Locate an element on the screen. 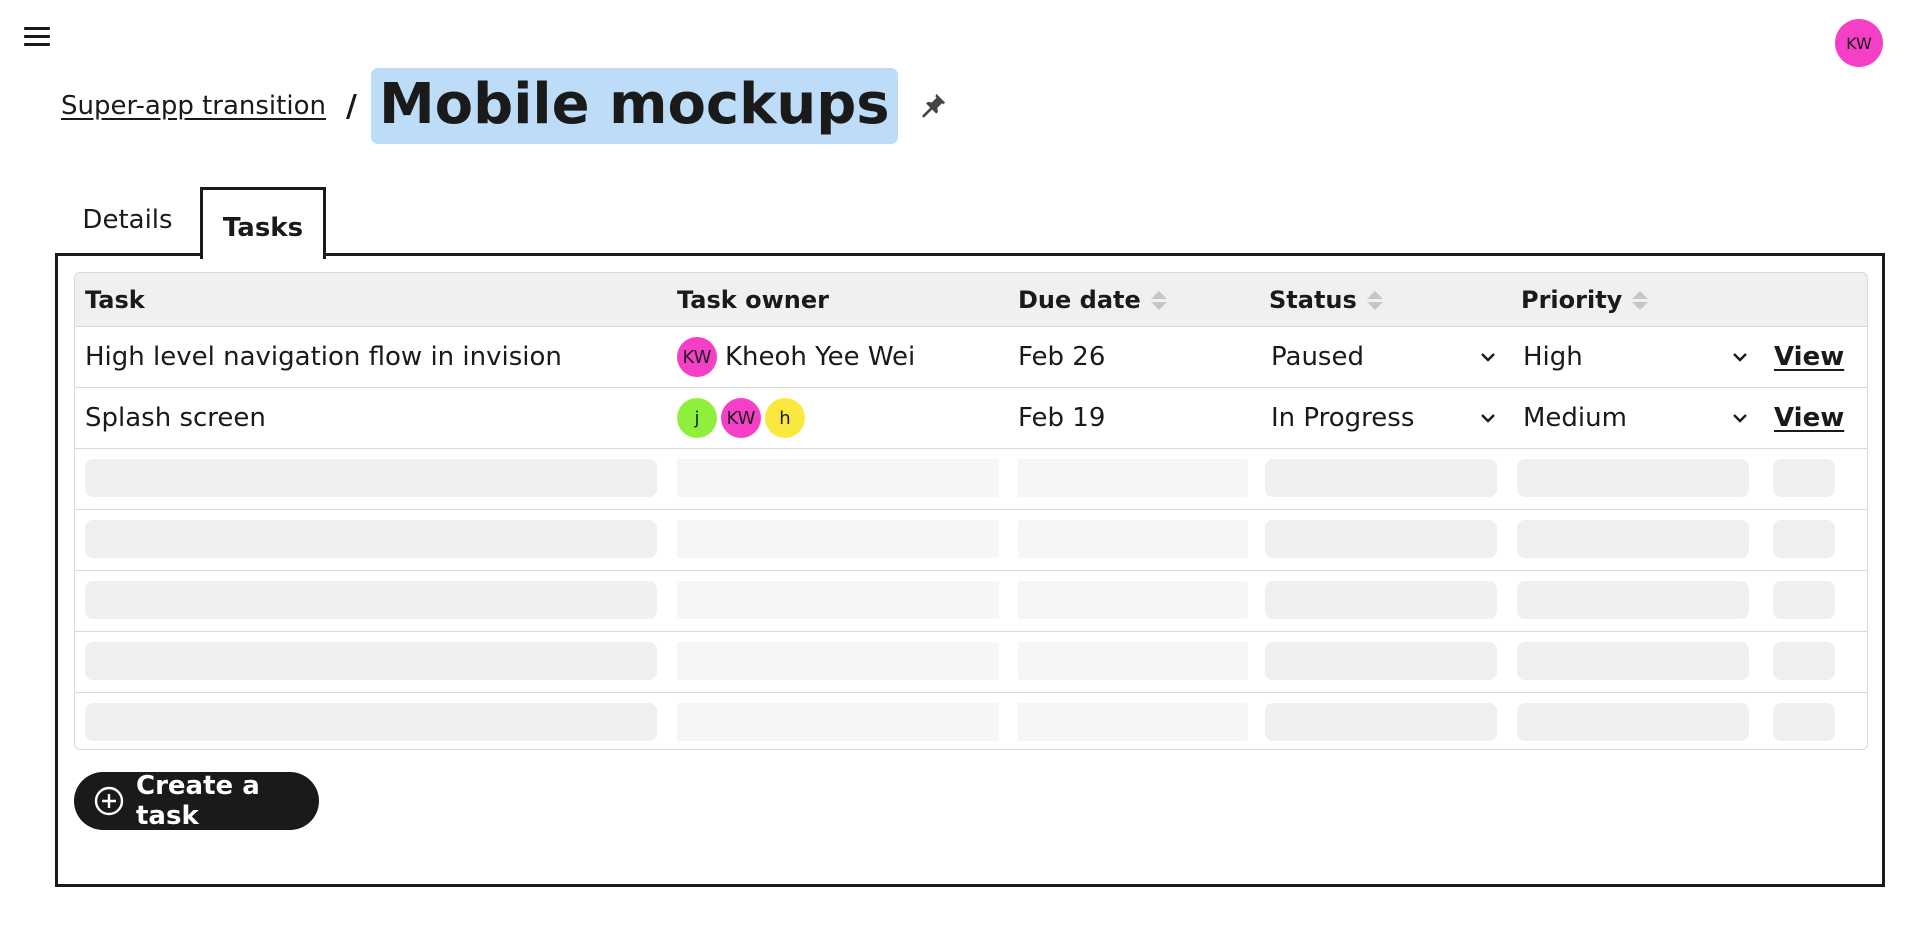 The image size is (1920, 937). create-task-button: Create a task is located at coordinates (196, 801).